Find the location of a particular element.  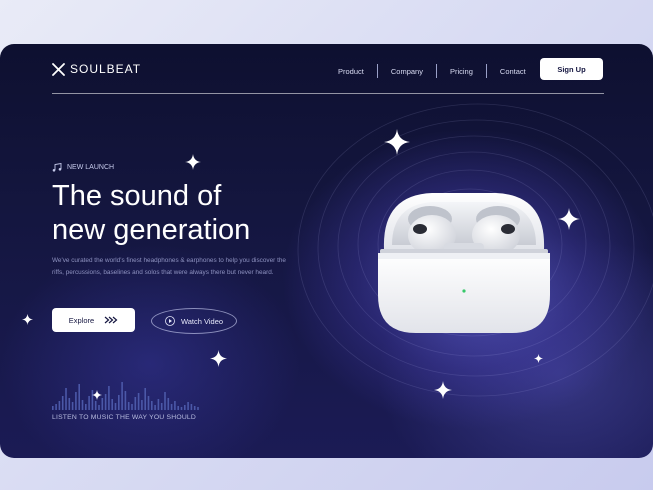

footer-tagline: LISTEN TO MUSIC THE WAY YOU SHOULD is located at coordinates (124, 417).